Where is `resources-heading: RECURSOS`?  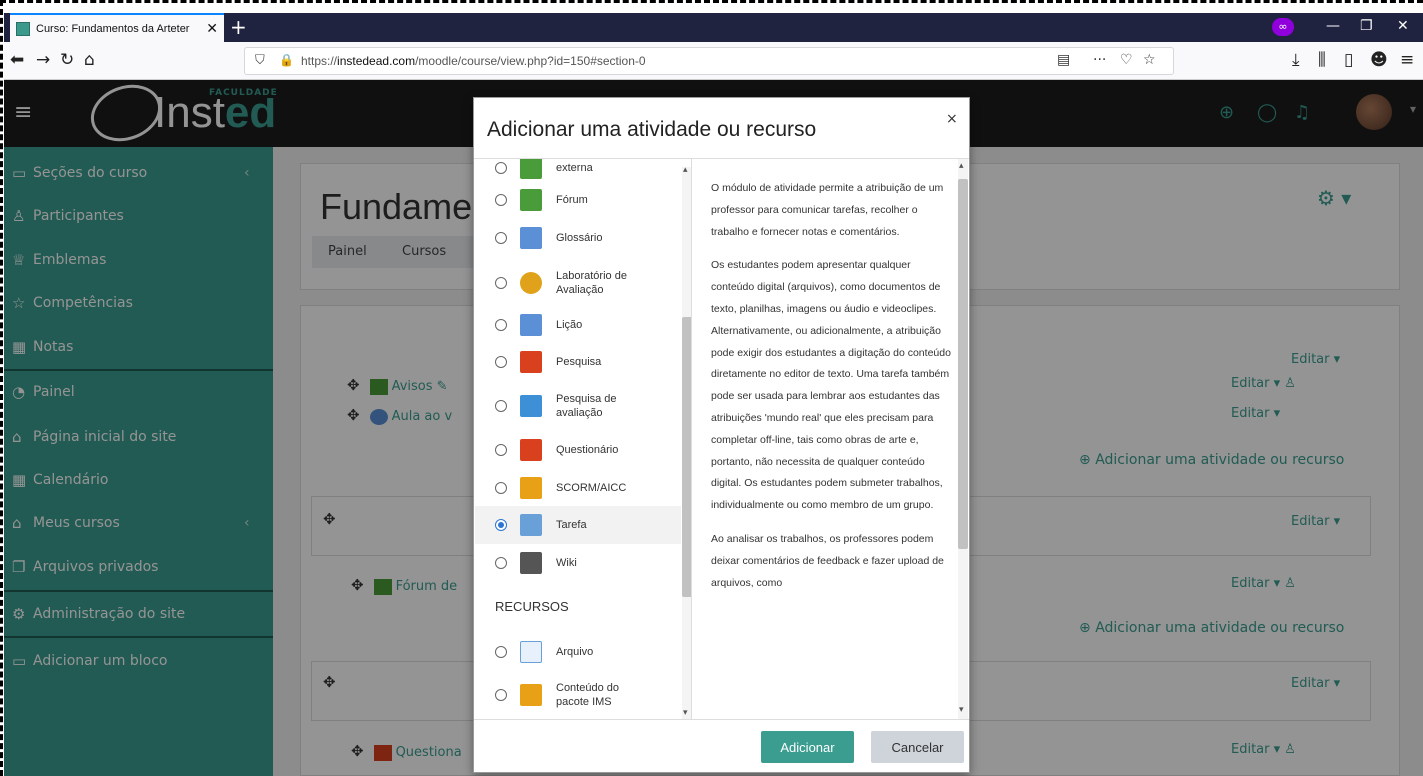
resources-heading: RECURSOS is located at coordinates (532, 606).